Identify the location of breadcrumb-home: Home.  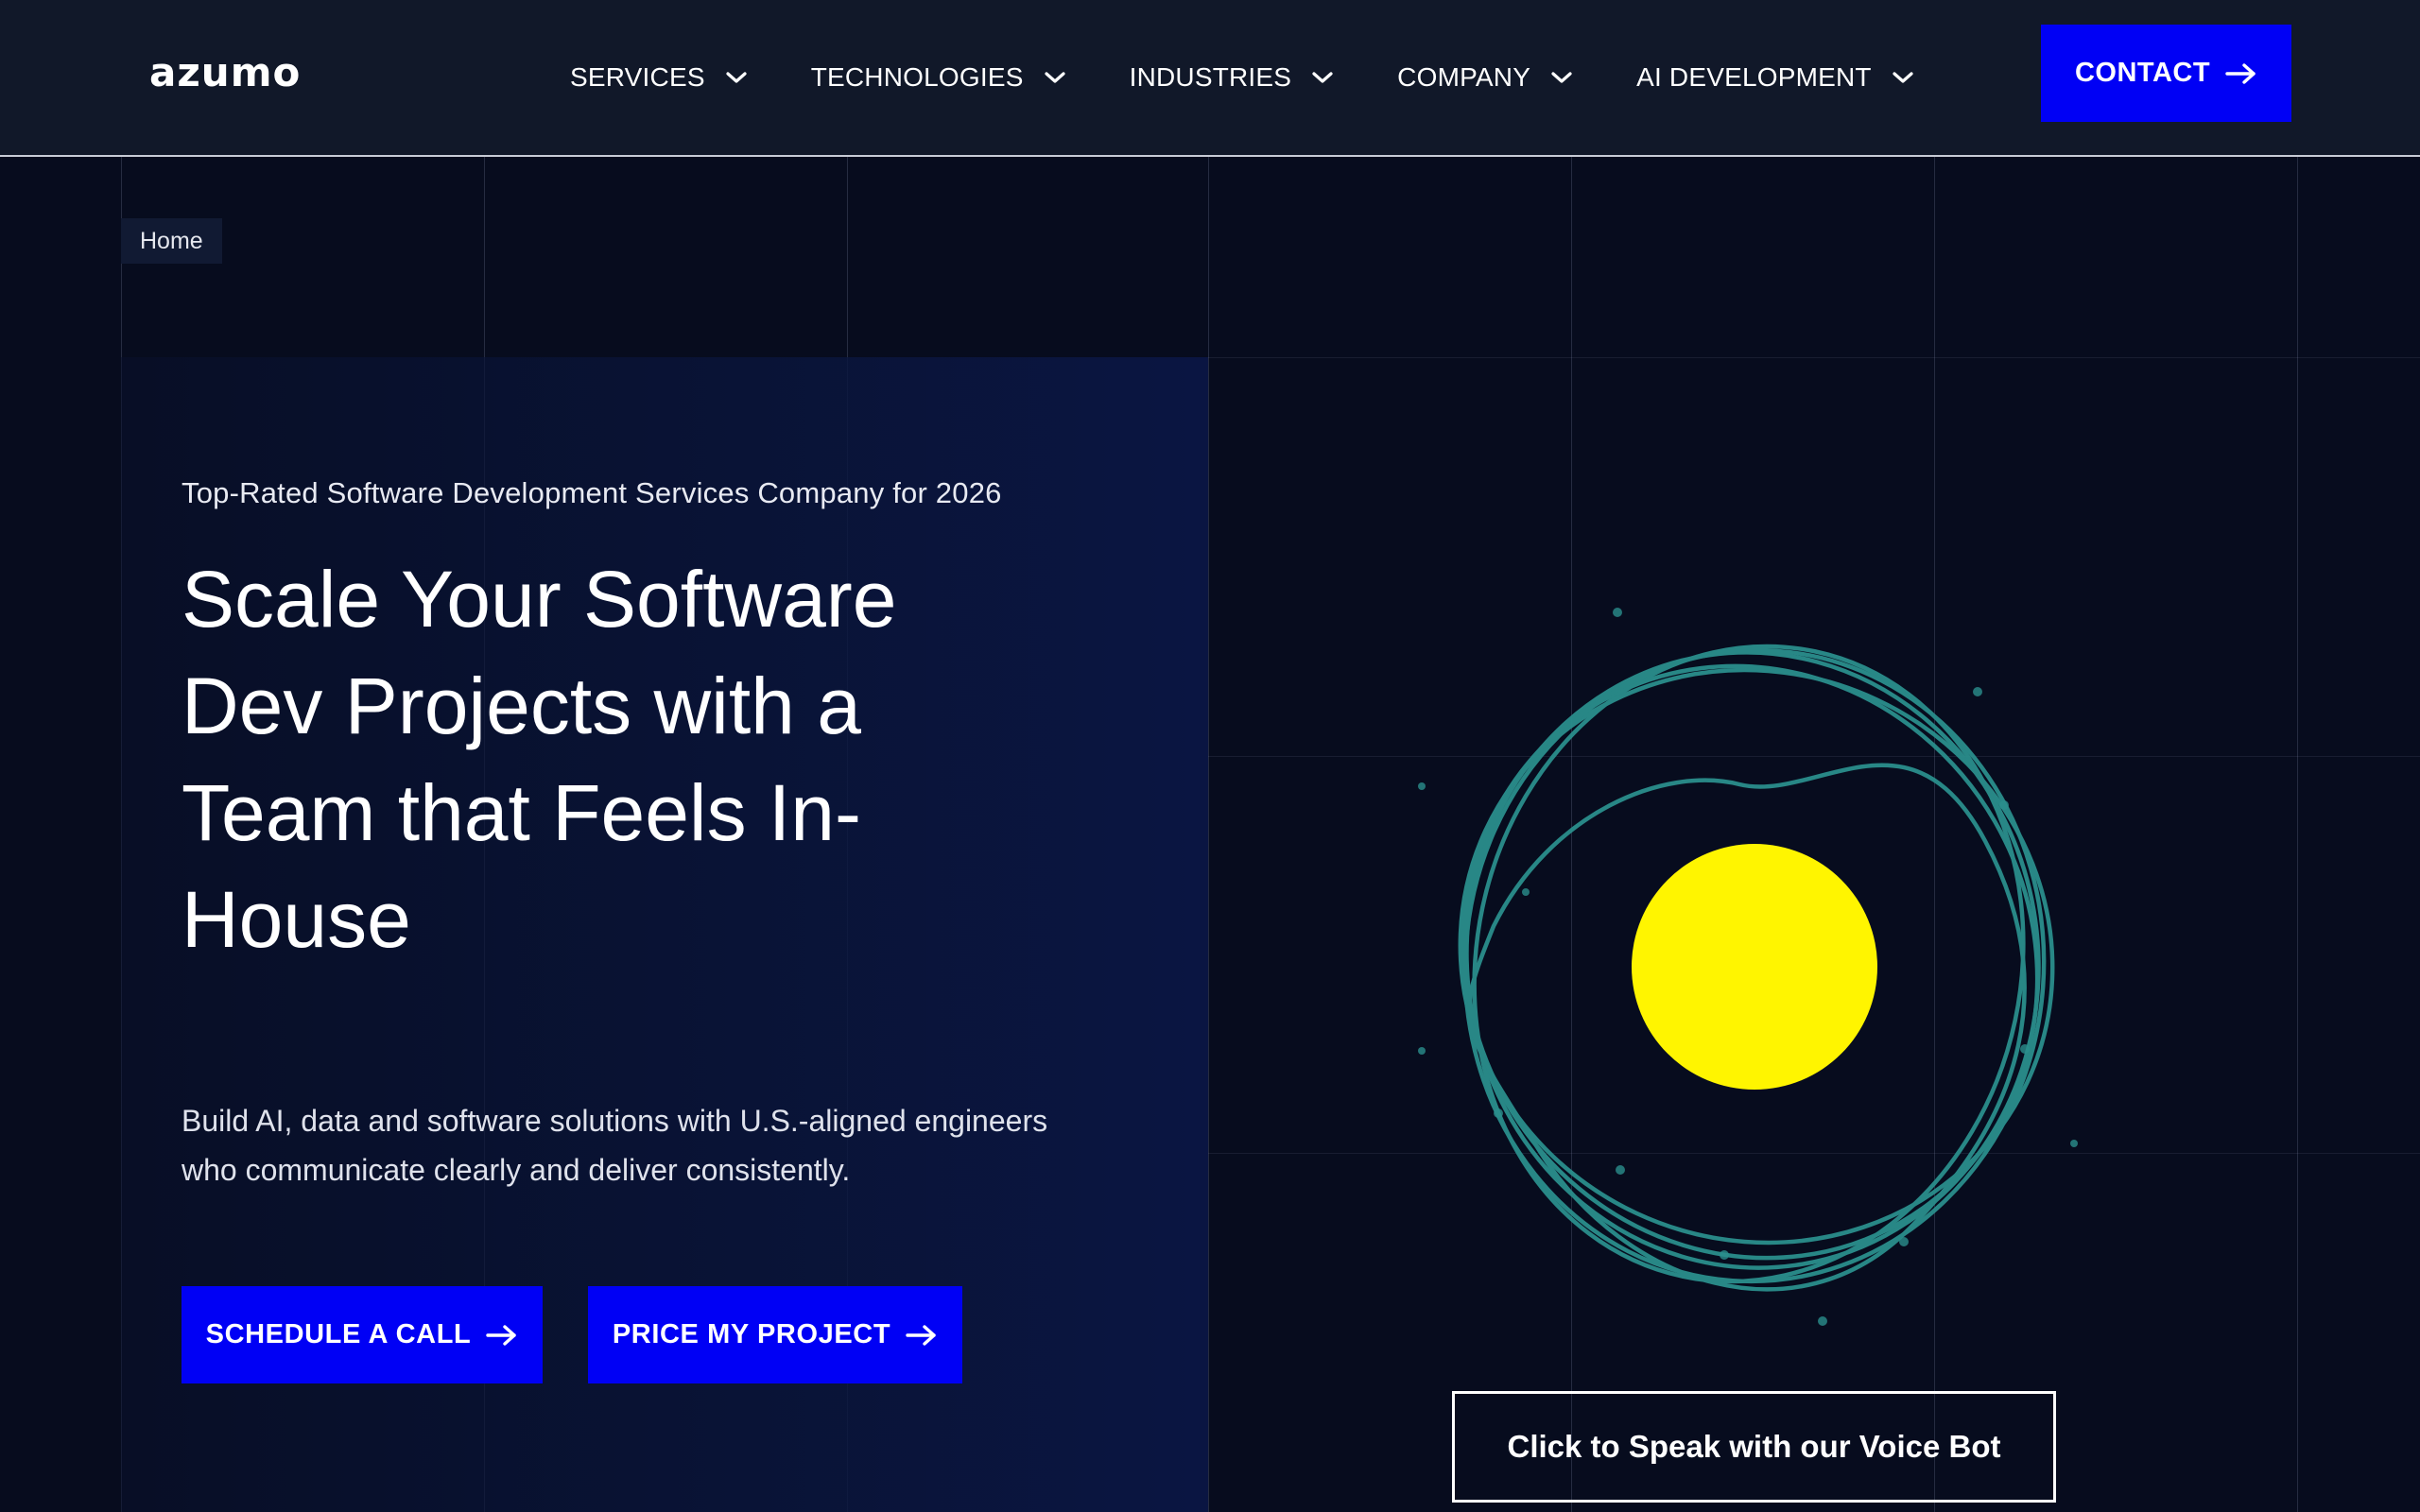
(171, 241).